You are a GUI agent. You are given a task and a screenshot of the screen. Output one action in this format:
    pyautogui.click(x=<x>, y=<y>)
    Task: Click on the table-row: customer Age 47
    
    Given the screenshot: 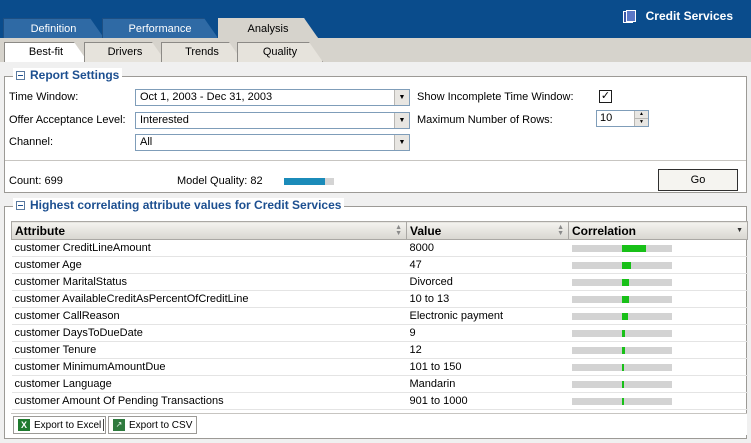 What is the action you would take?
    pyautogui.click(x=379, y=265)
    